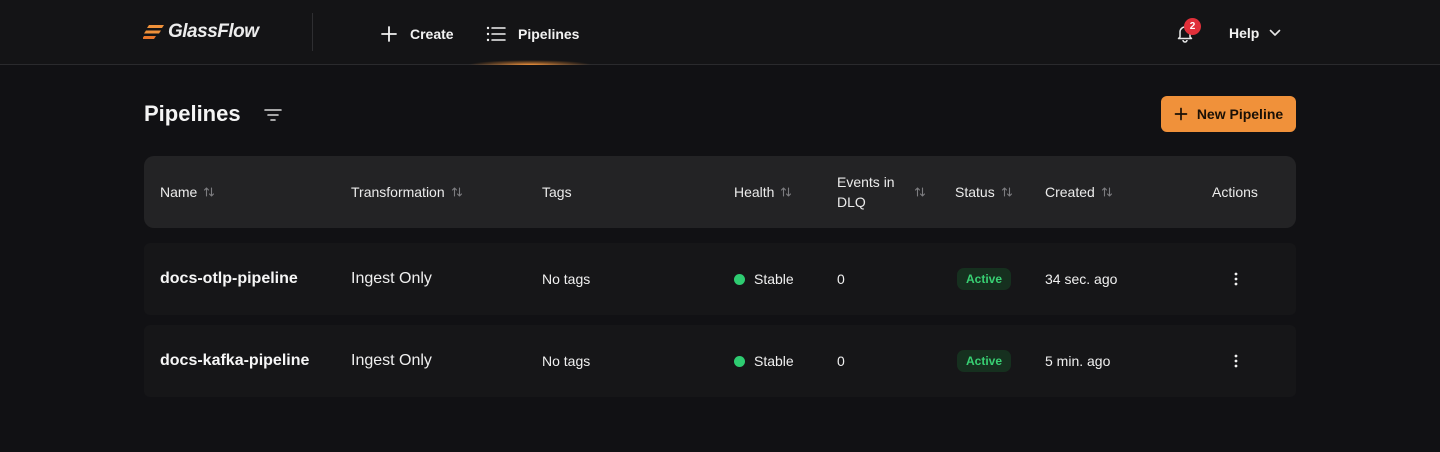 The height and width of the screenshot is (452, 1440). I want to click on new-pipeline-label: New Pipeline, so click(1240, 114).